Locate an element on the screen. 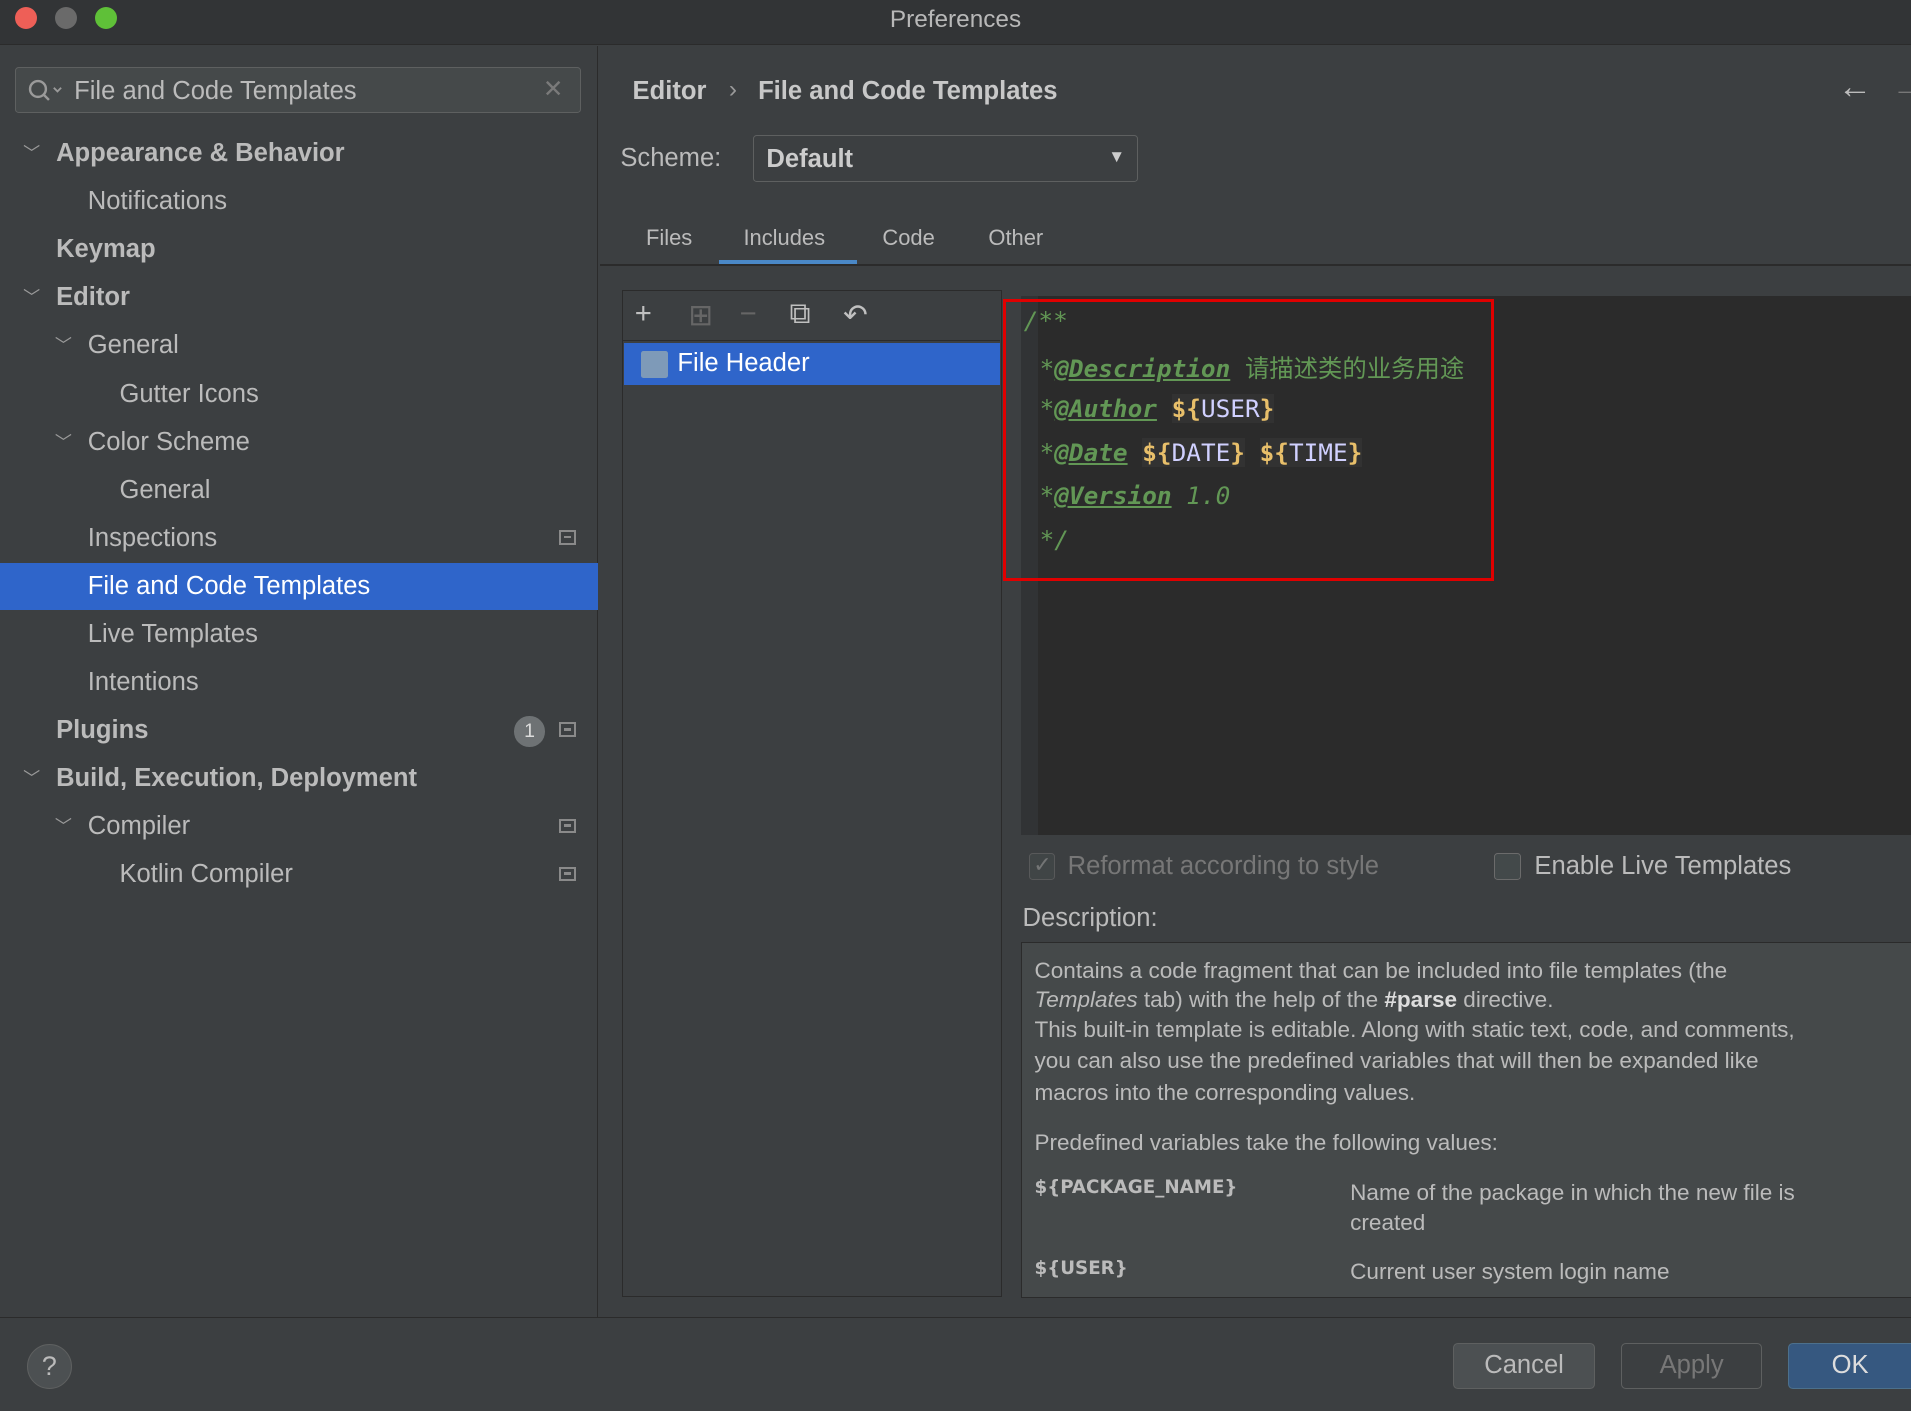 This screenshot has width=1911, height=1411. scheme-label: Scheme: is located at coordinates (671, 157).